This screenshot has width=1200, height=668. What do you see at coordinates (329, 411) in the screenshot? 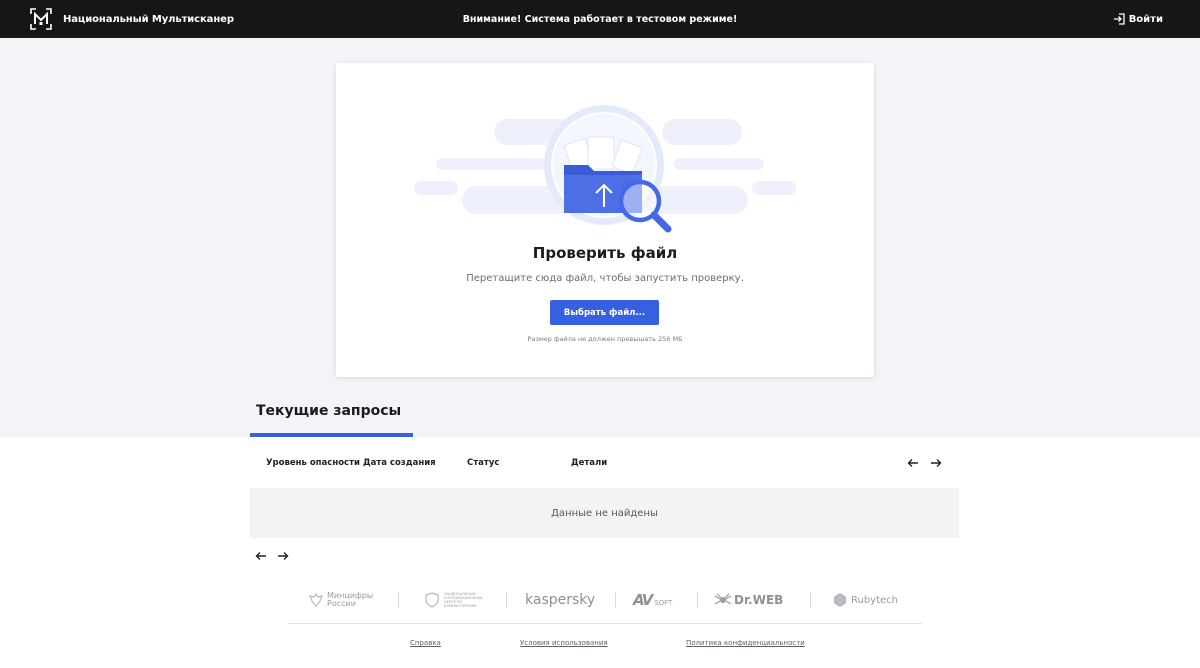
I see `current-requests-title: Текущие запросы` at bounding box center [329, 411].